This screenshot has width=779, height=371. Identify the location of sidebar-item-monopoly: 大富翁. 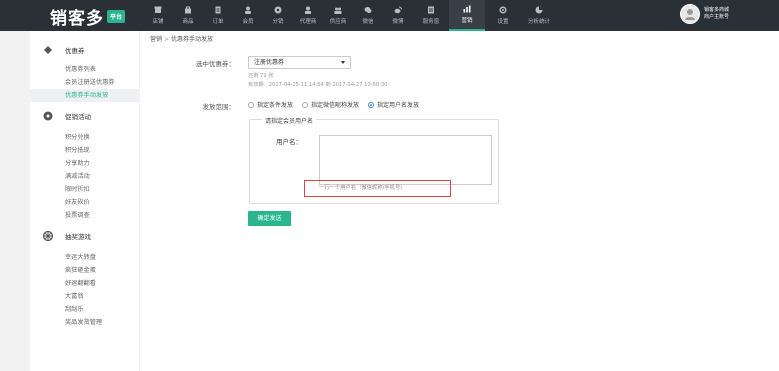
(84, 296).